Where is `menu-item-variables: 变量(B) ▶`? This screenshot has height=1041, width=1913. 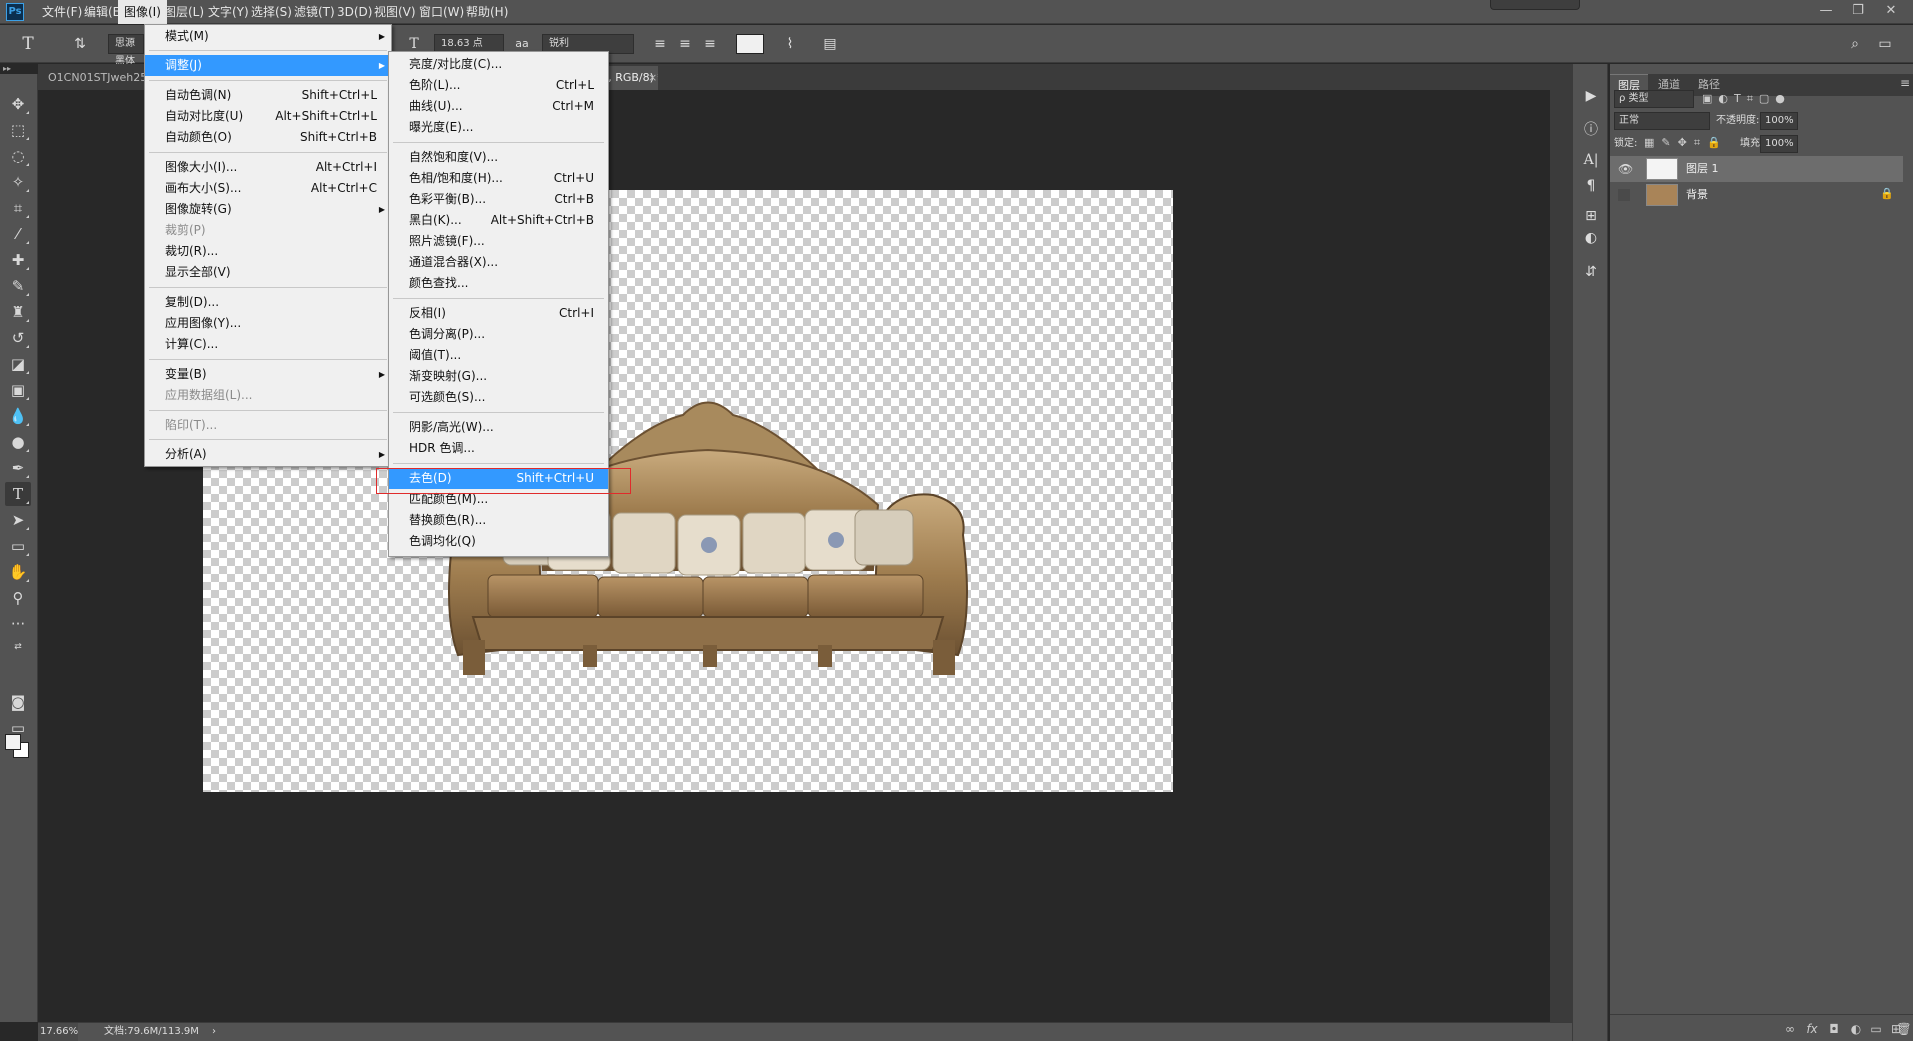 menu-item-variables: 变量(B) ▶ is located at coordinates (268, 374).